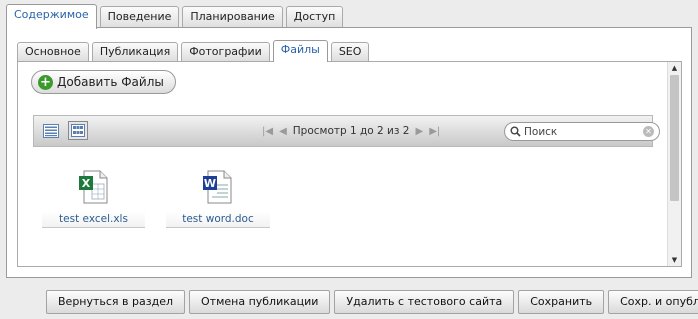  Describe the element at coordinates (674, 138) in the screenshot. I see `scroll-thumb` at that location.